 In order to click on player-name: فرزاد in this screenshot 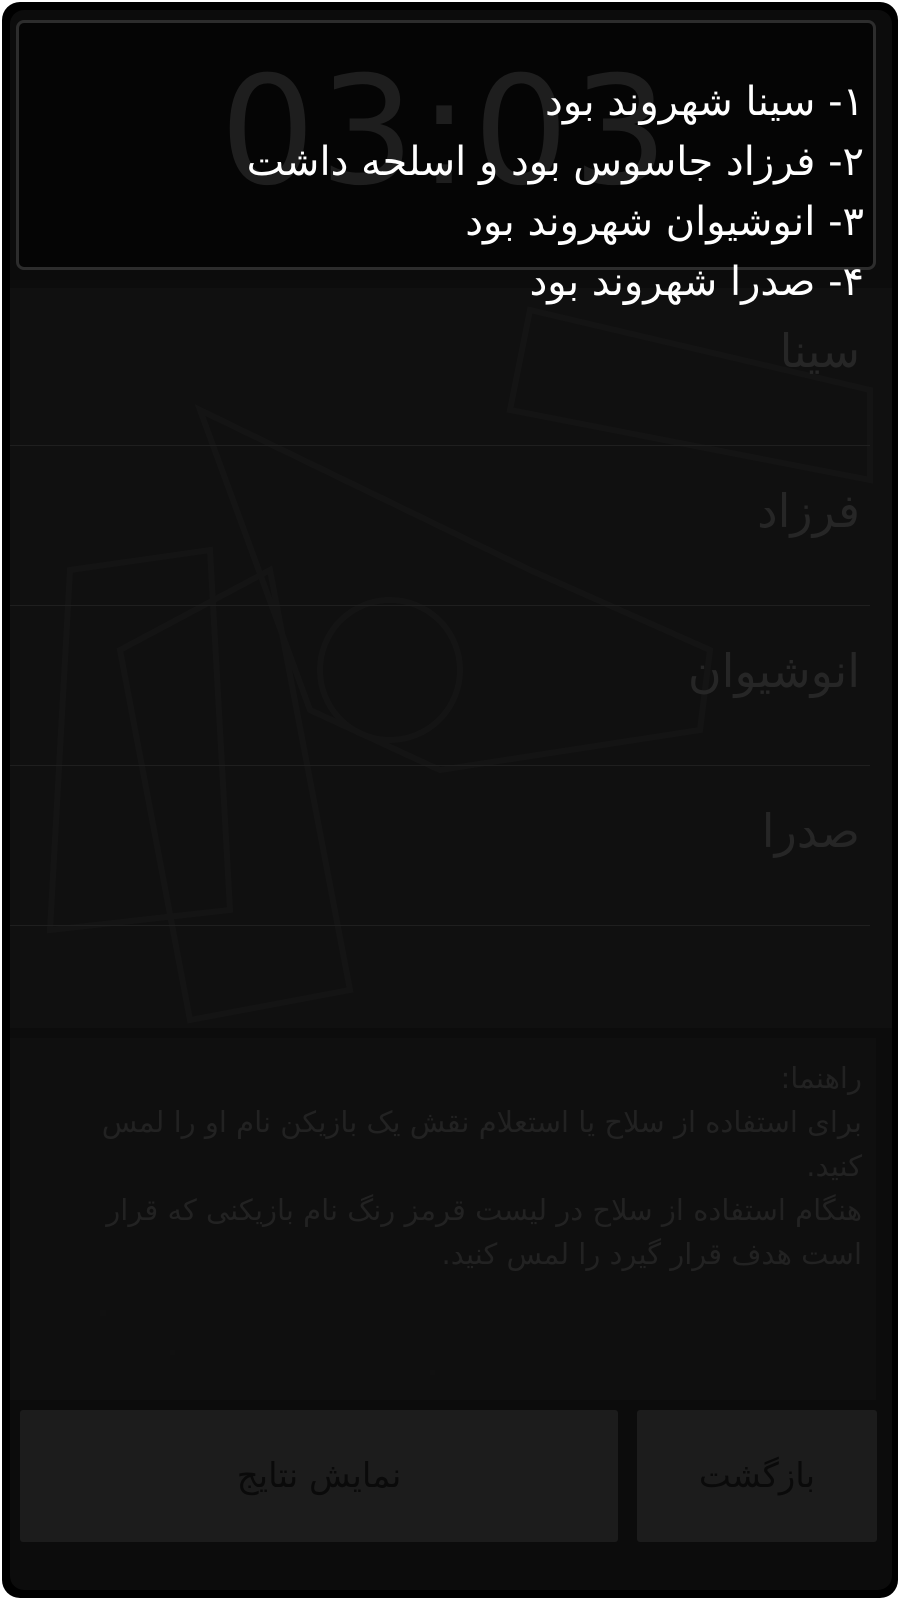, I will do `click(808, 511)`.